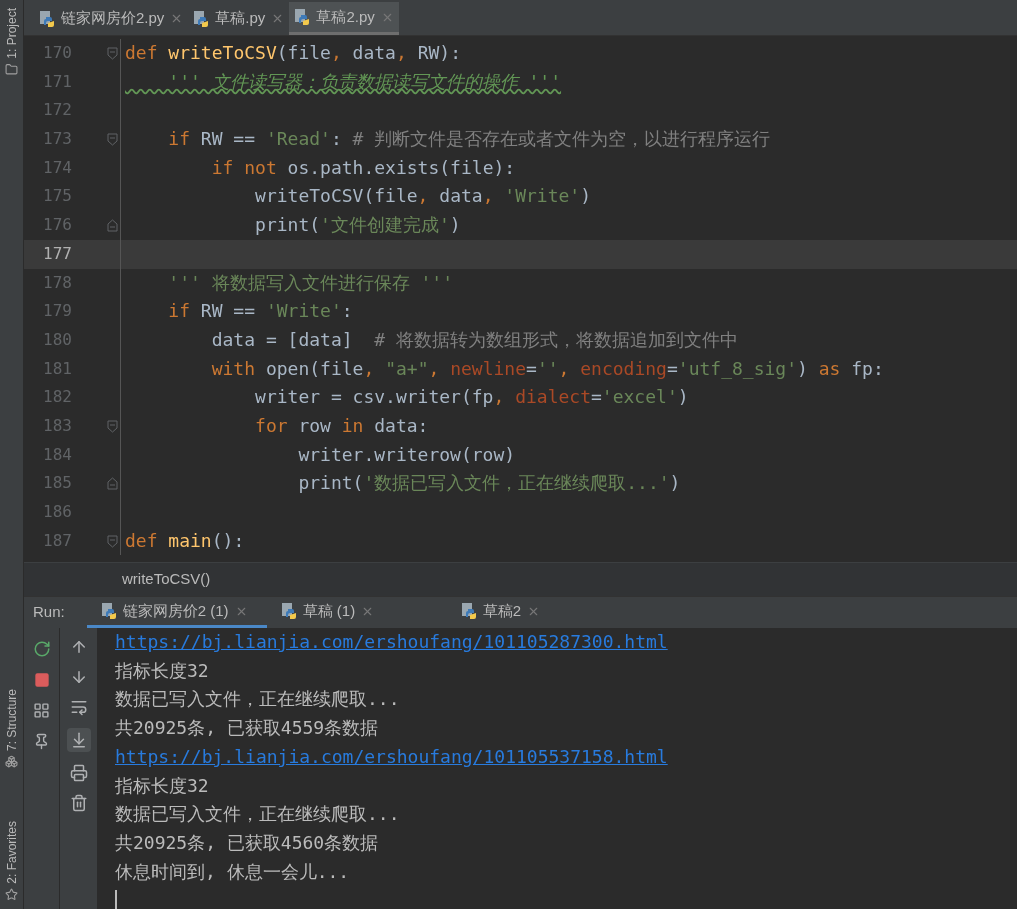 Image resolution: width=1017 pixels, height=909 pixels. What do you see at coordinates (11, 33) in the screenshot?
I see `tool-window-tab: 1: Project` at bounding box center [11, 33].